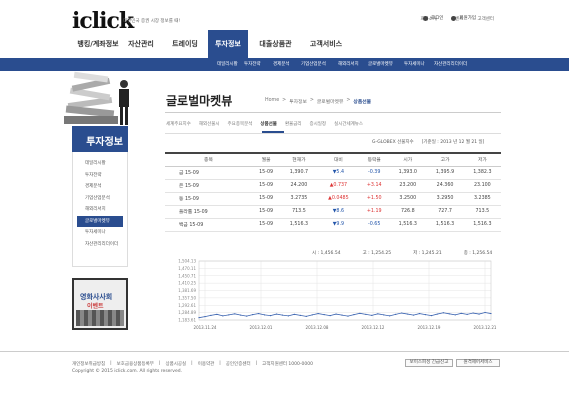 This screenshot has width=569, height=400. Describe the element at coordinates (333, 133) in the screenshot. I see `divider` at that location.